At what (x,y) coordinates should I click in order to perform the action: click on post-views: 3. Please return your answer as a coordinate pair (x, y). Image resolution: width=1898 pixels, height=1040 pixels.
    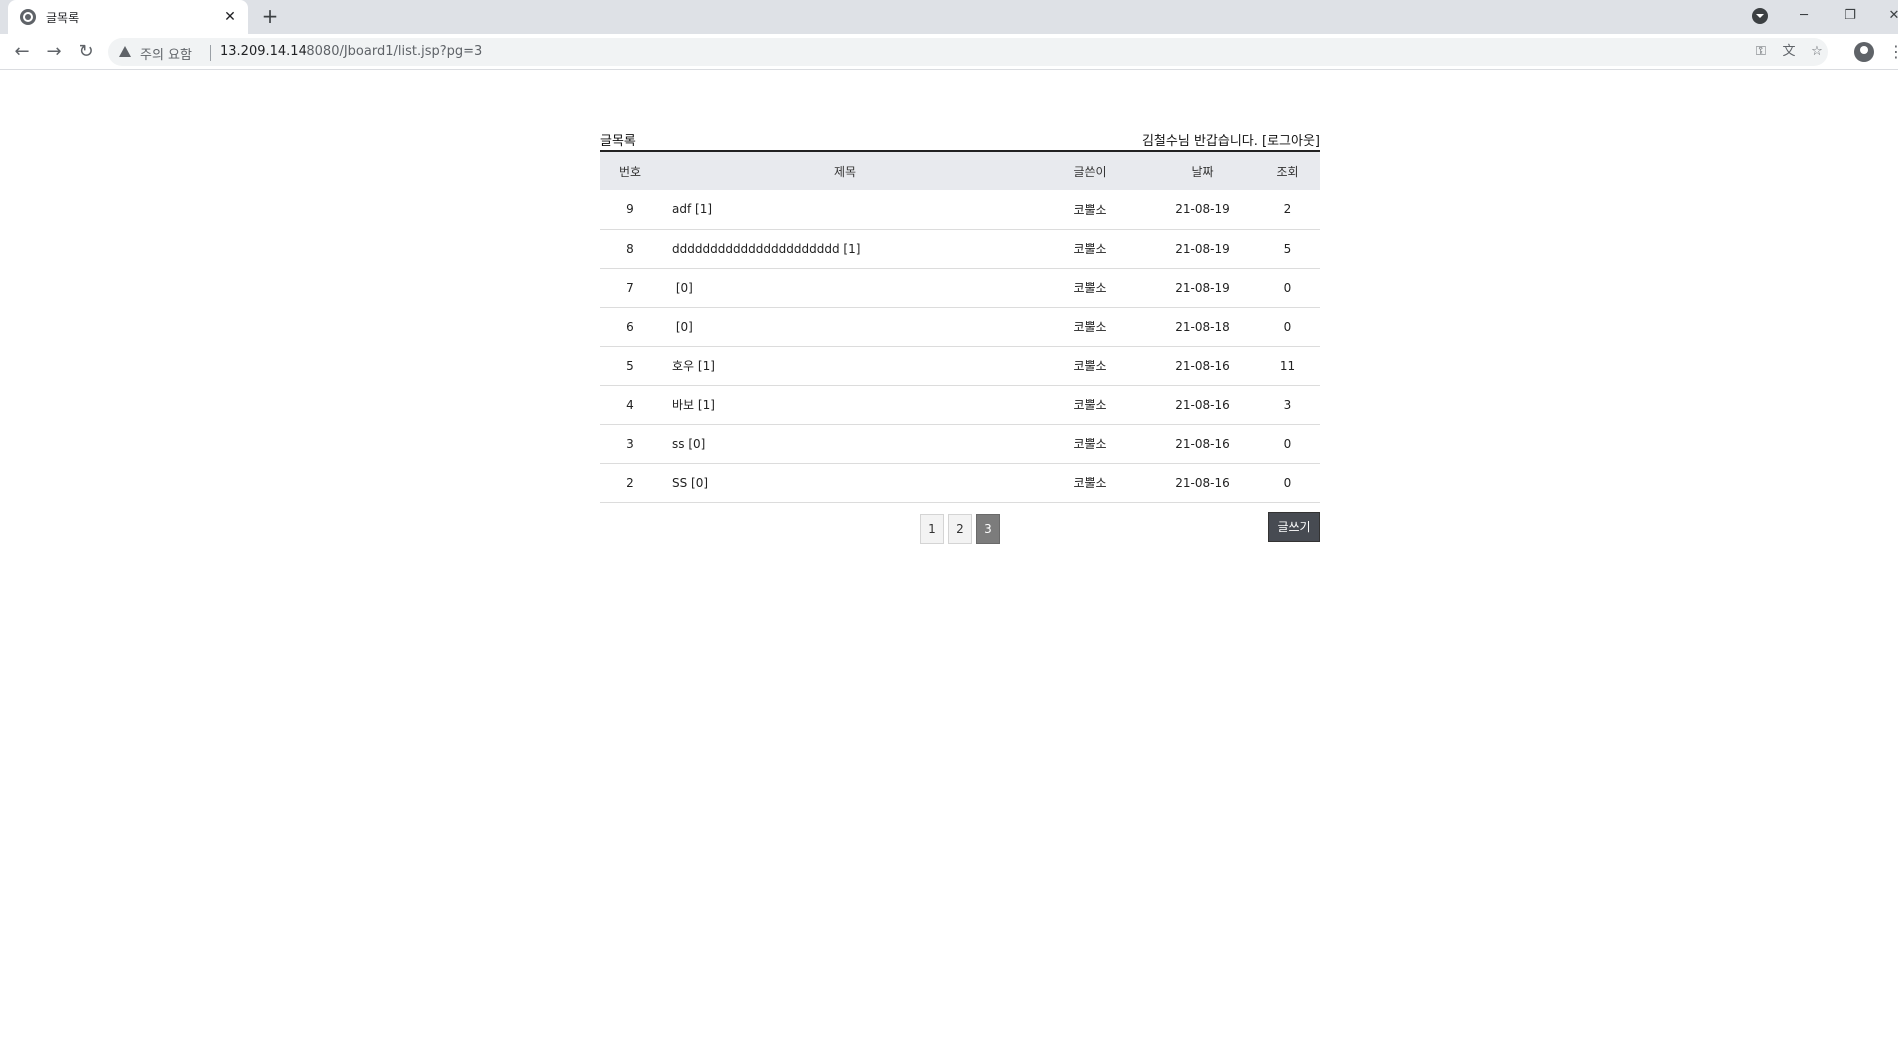
    Looking at the image, I should click on (1287, 405).